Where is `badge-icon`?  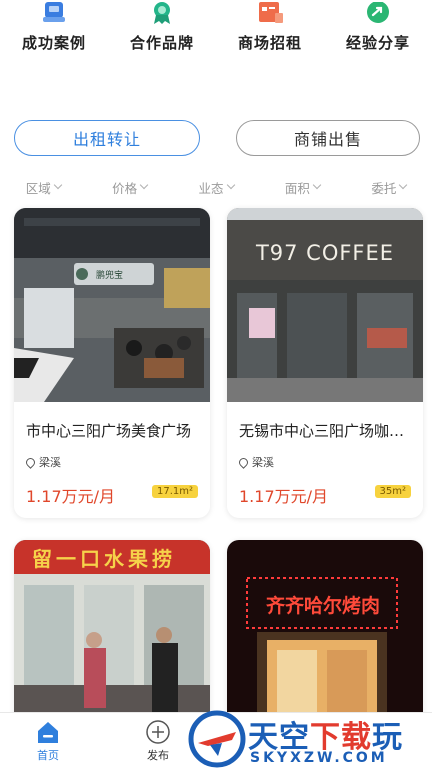 badge-icon is located at coordinates (162, 12).